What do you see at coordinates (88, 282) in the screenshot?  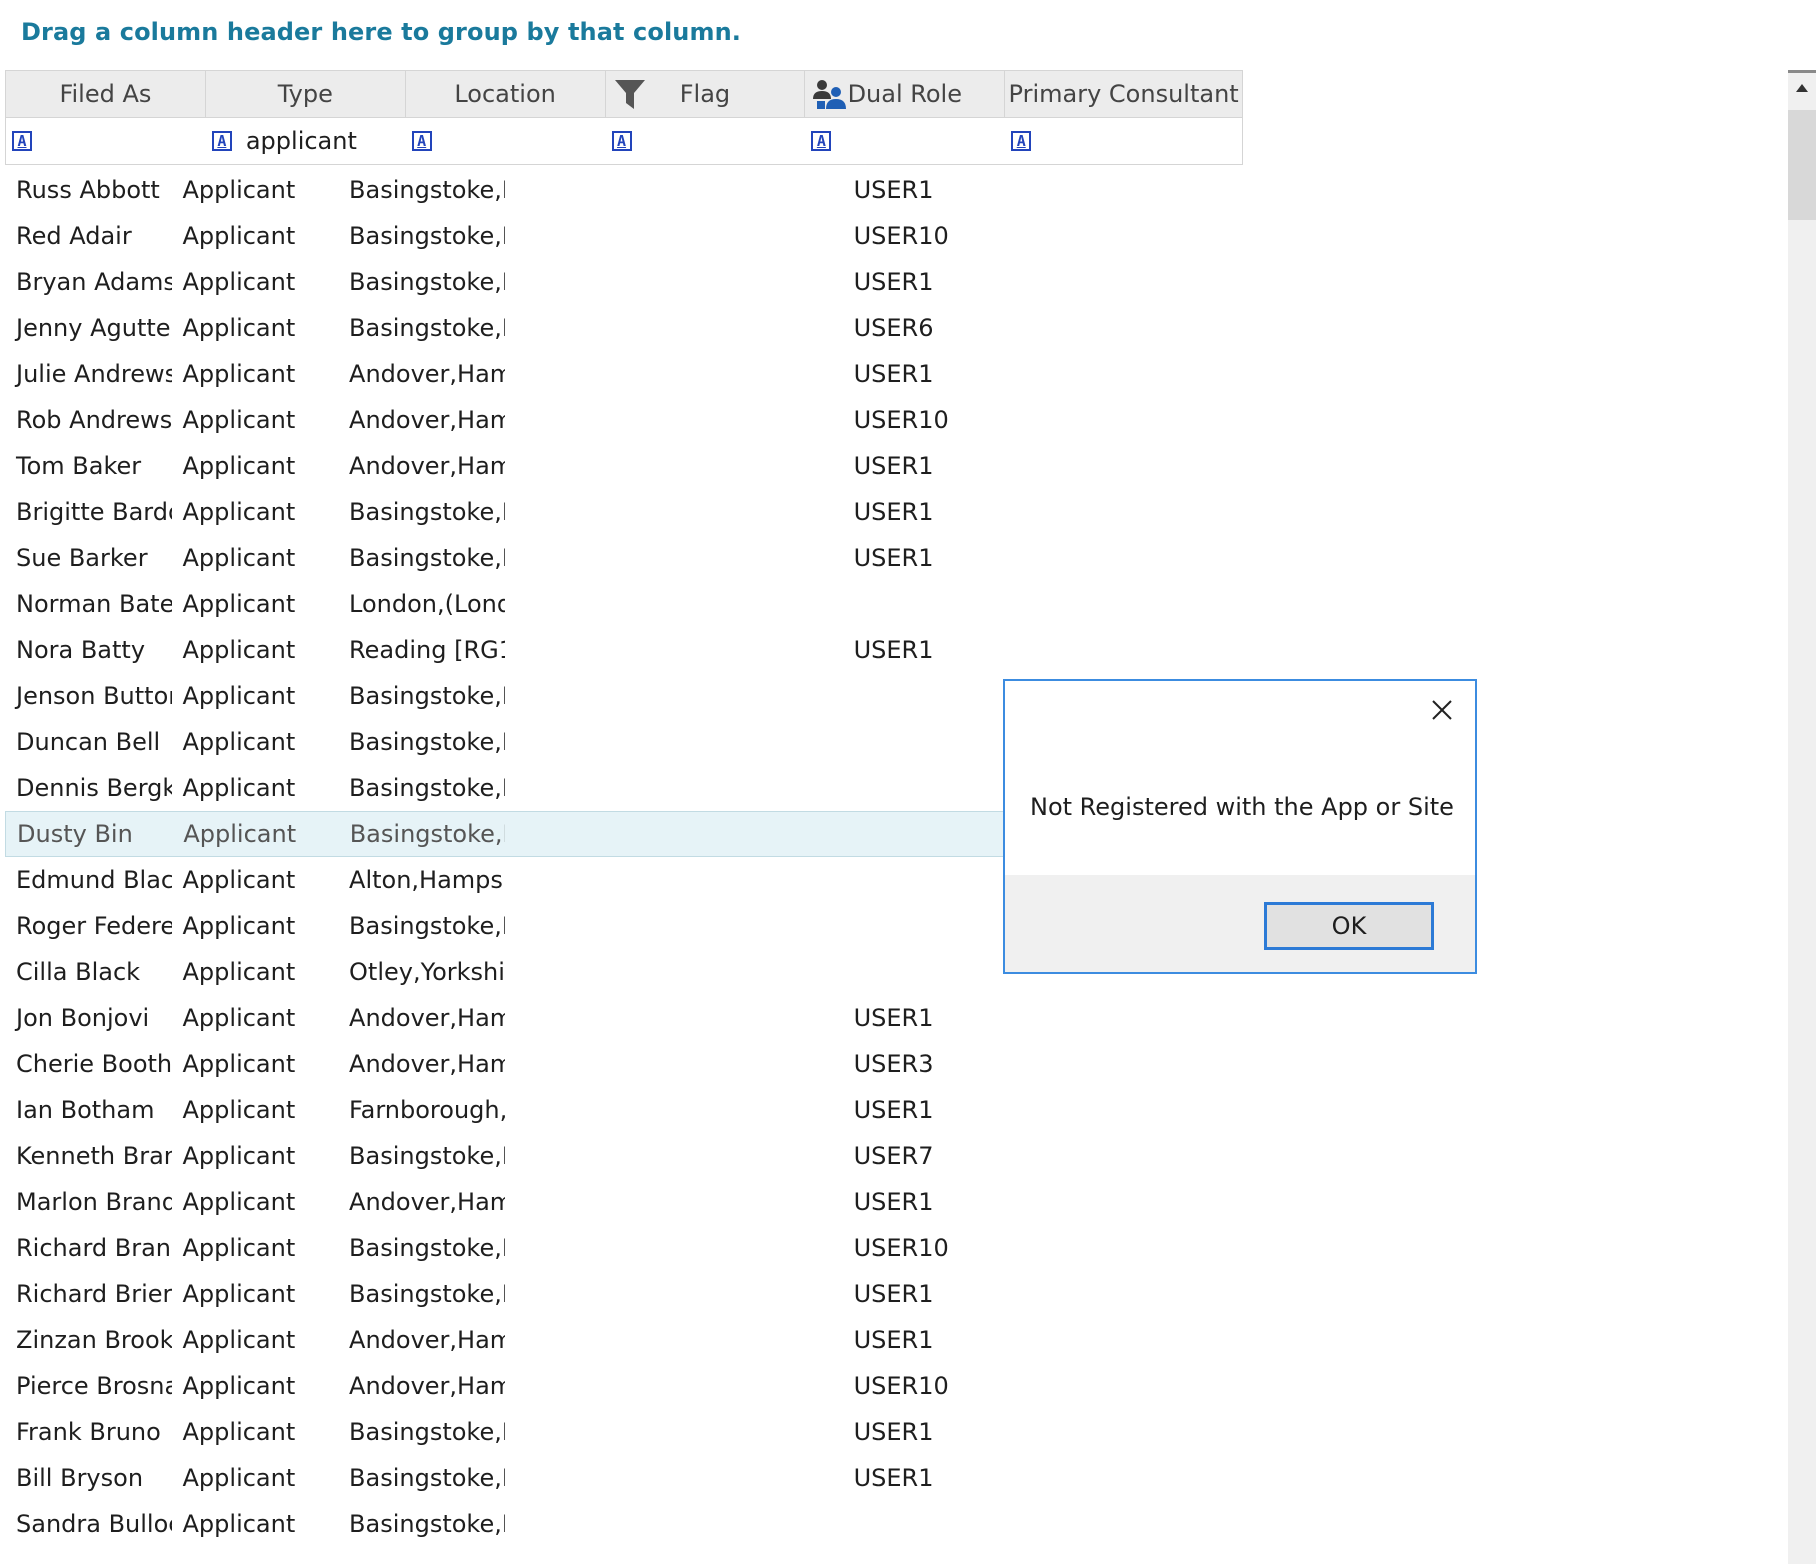 I see `cell-filed-as: Bryan Adams` at bounding box center [88, 282].